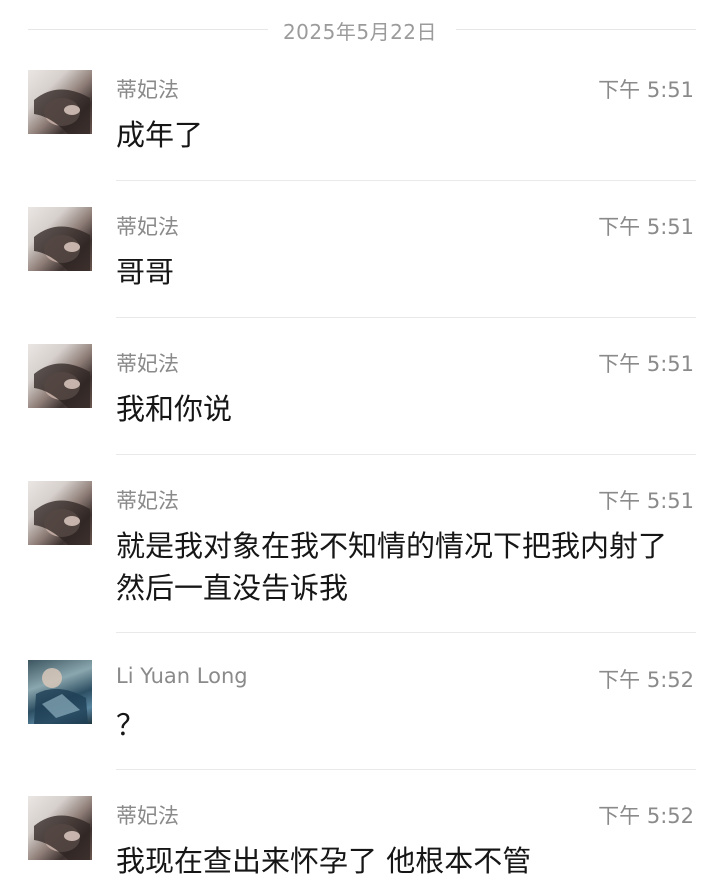  I want to click on date-separator-line-right, so click(576, 29).